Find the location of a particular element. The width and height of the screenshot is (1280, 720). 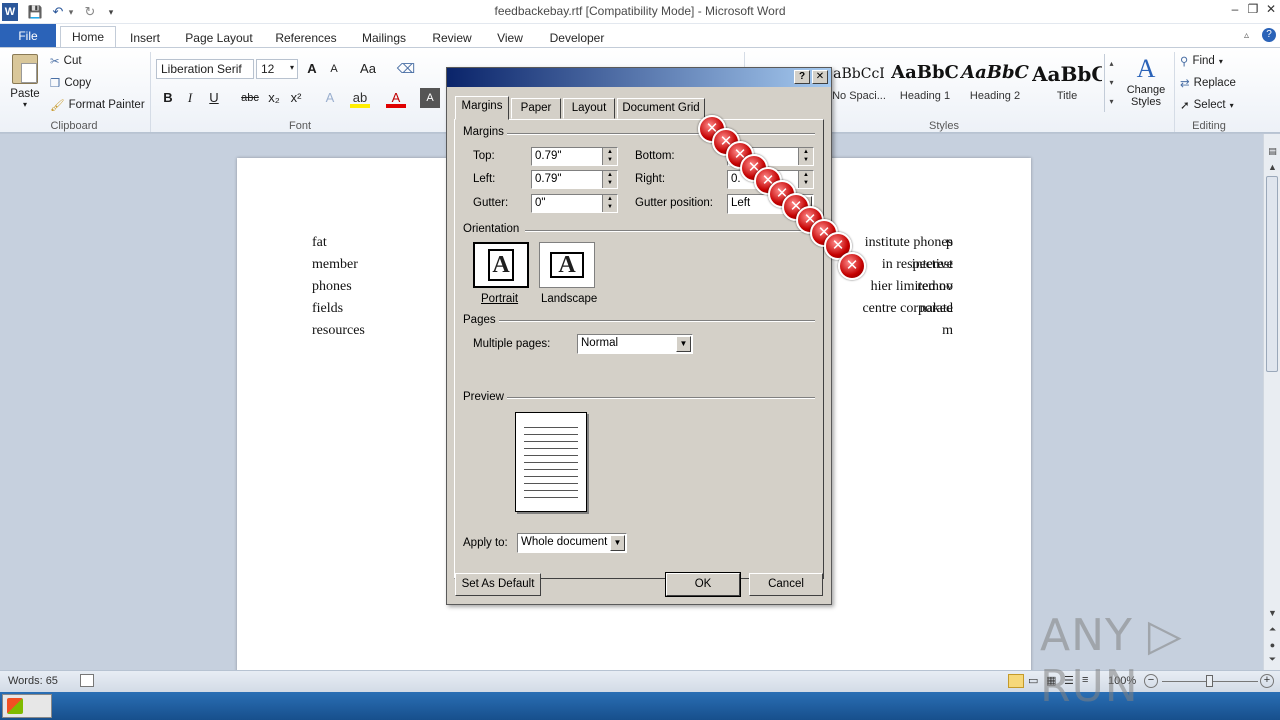

cut-button: ✂ Cut is located at coordinates (66, 61).